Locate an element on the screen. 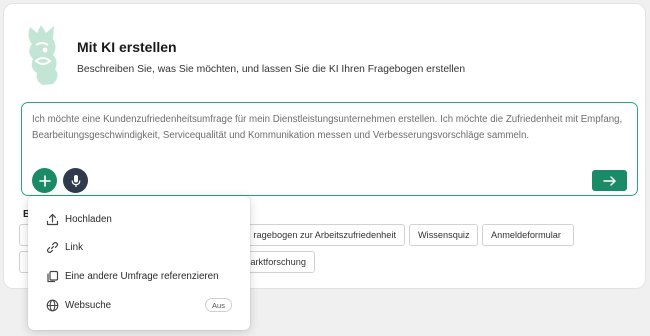 The height and width of the screenshot is (336, 650). arrow-right-icon is located at coordinates (609, 180).